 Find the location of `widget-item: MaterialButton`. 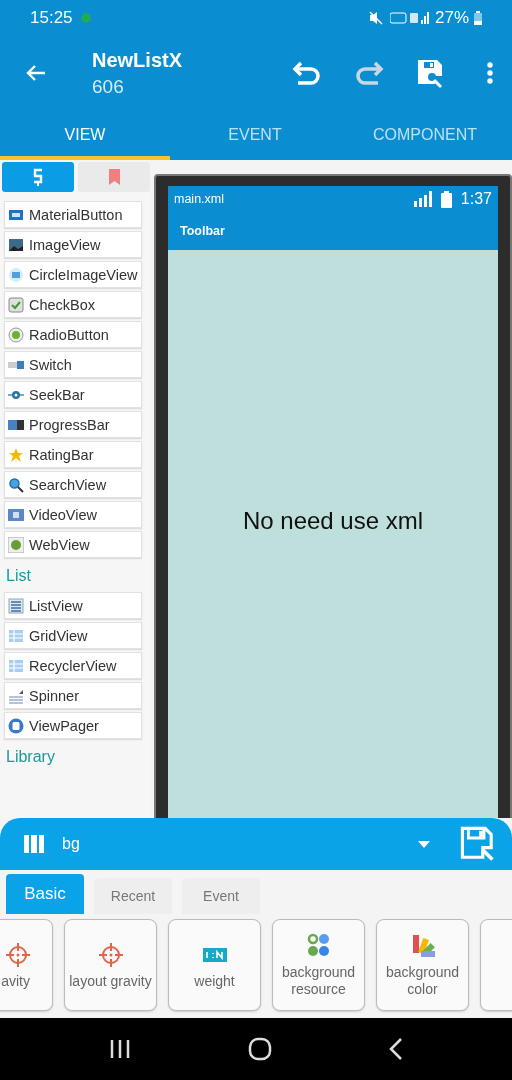

widget-item: MaterialButton is located at coordinates (73, 214).